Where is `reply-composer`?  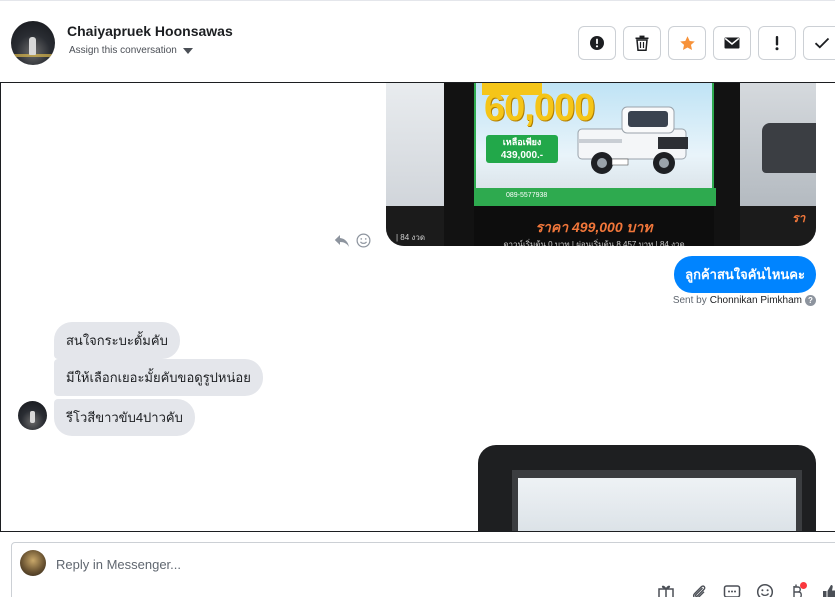
reply-composer is located at coordinates (423, 569).